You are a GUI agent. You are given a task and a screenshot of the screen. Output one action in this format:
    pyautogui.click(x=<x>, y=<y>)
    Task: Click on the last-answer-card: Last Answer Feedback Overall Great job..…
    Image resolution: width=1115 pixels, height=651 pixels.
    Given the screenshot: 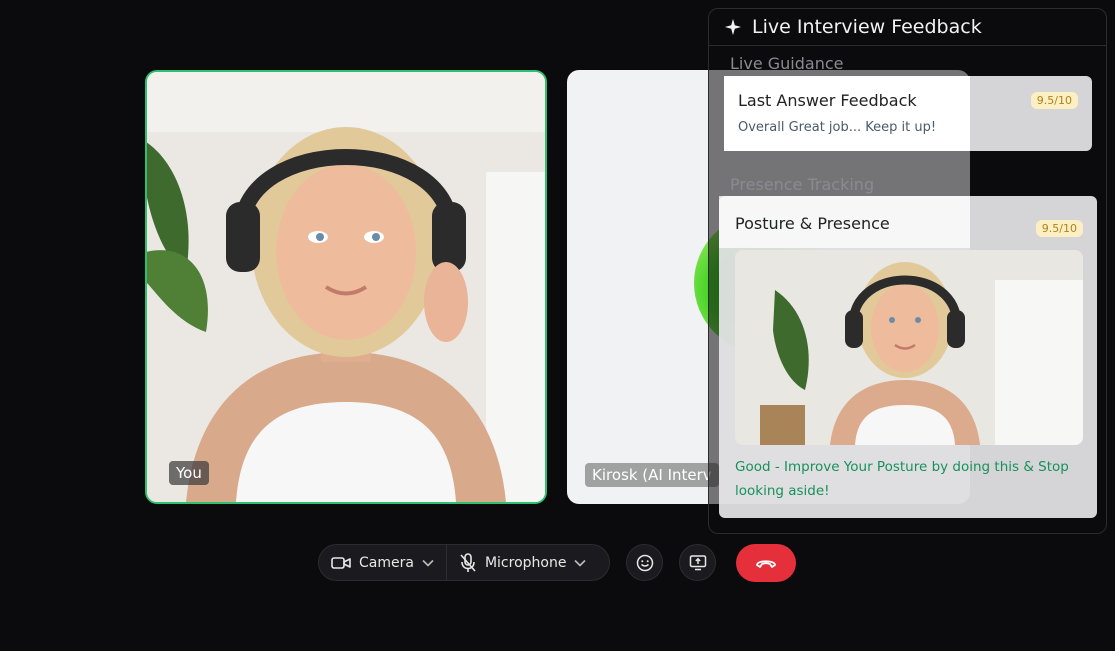 What is the action you would take?
    pyautogui.click(x=908, y=113)
    